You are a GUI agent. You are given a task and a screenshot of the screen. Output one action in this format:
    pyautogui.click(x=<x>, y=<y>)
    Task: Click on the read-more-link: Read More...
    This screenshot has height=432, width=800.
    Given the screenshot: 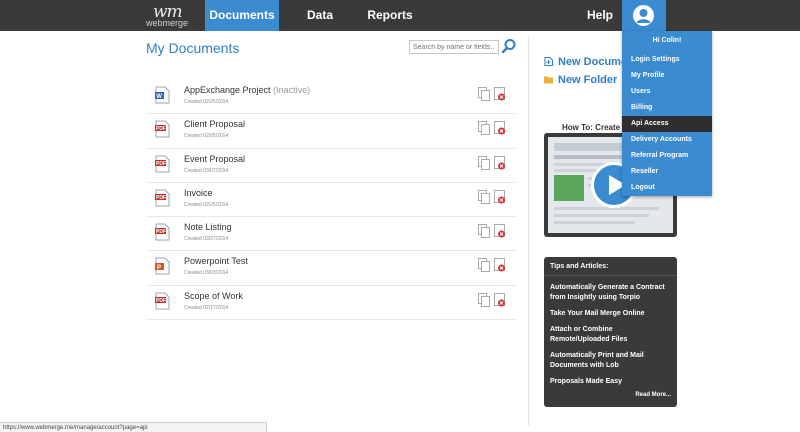 What is the action you would take?
    pyautogui.click(x=653, y=395)
    